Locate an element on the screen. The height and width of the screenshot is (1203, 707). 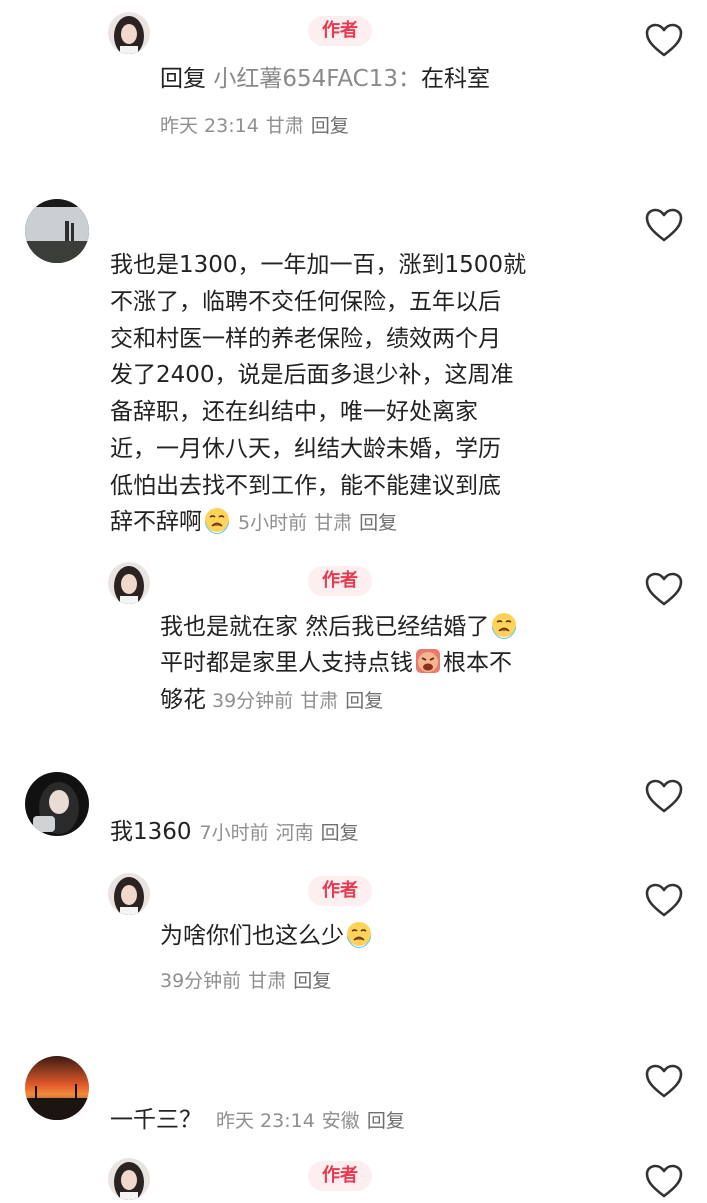
comment-line: 辞不辞啊 is located at coordinates (156, 522).